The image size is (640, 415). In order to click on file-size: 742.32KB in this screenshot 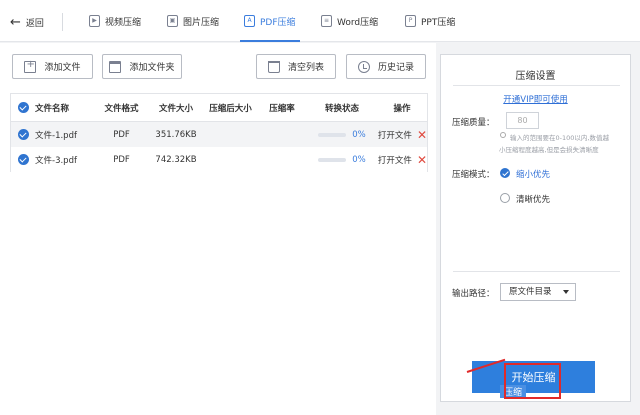, I will do `click(176, 159)`.